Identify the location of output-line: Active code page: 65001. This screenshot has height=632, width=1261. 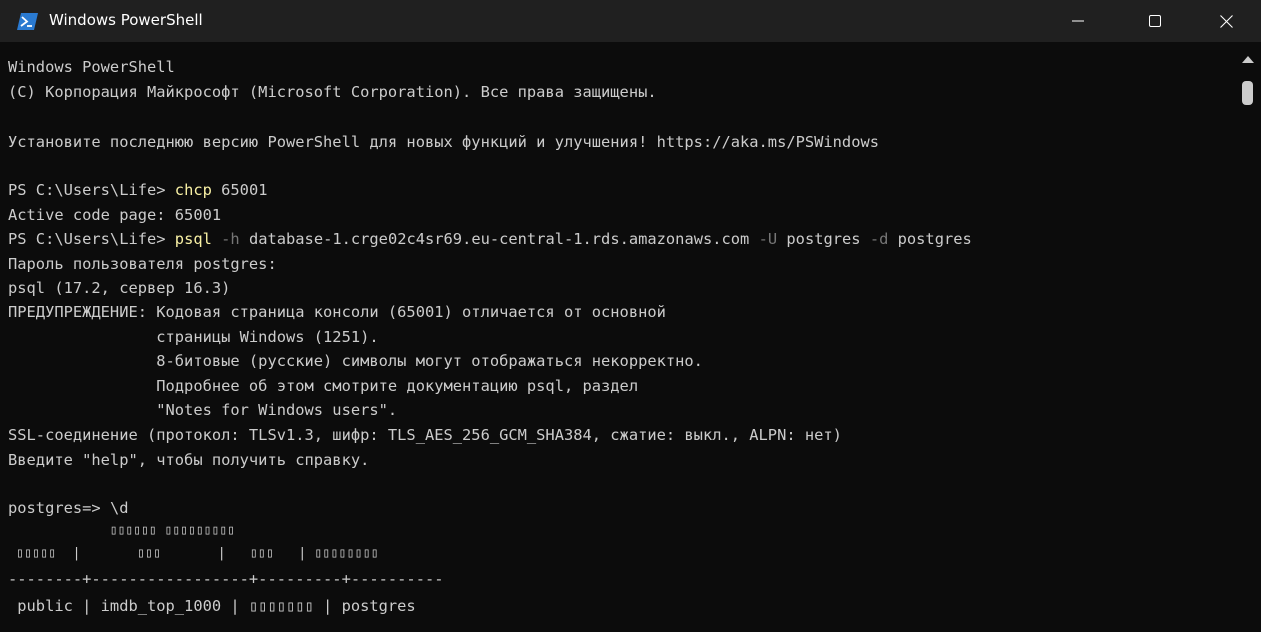
(115, 215).